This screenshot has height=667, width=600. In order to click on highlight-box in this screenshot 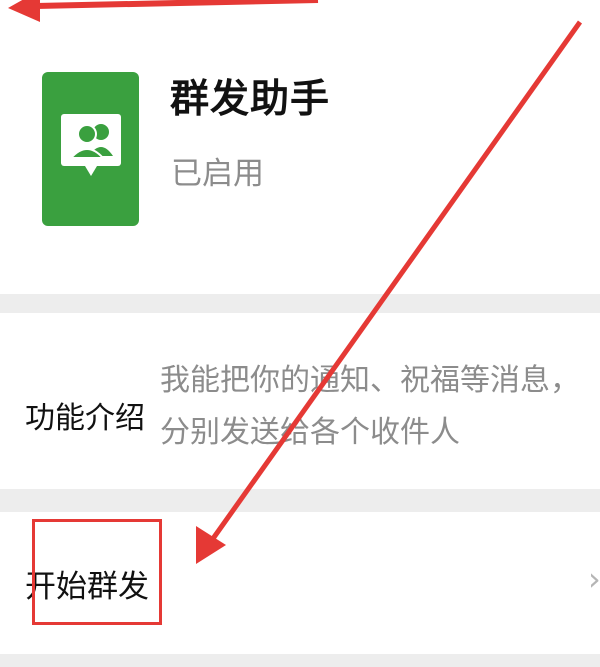, I will do `click(97, 572)`.